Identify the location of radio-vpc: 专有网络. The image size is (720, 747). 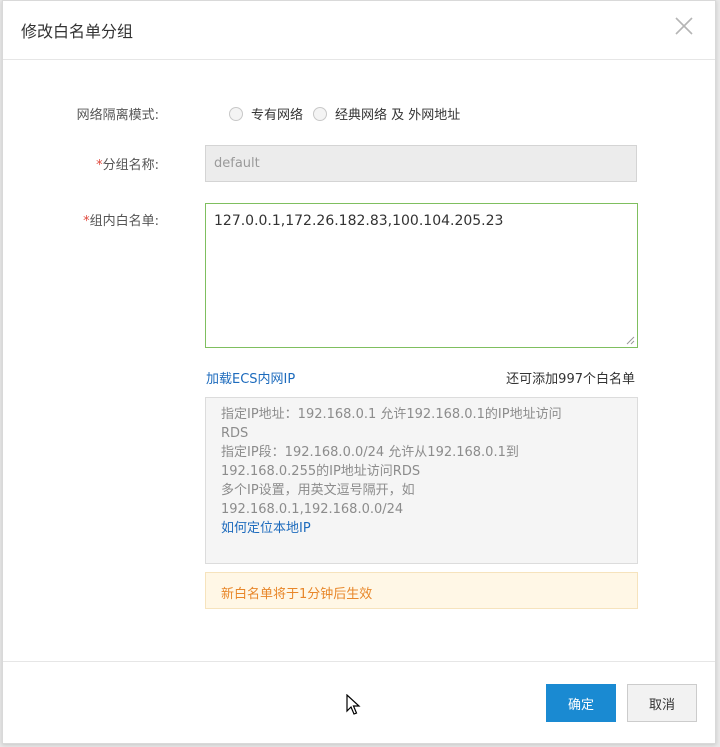
(266, 113).